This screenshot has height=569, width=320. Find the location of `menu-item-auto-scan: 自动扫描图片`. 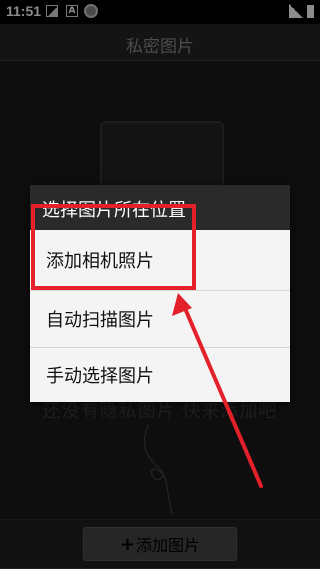

menu-item-auto-scan: 自动扫描图片 is located at coordinates (160, 318).